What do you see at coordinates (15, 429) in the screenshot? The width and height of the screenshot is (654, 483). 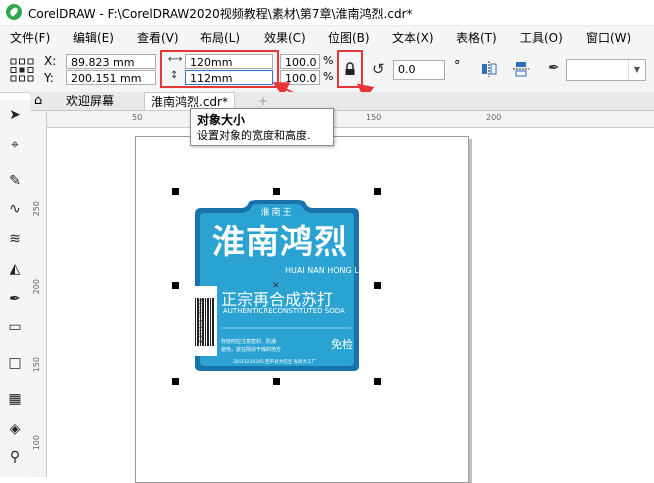 I see `interactive-fill-icon: ◈` at bounding box center [15, 429].